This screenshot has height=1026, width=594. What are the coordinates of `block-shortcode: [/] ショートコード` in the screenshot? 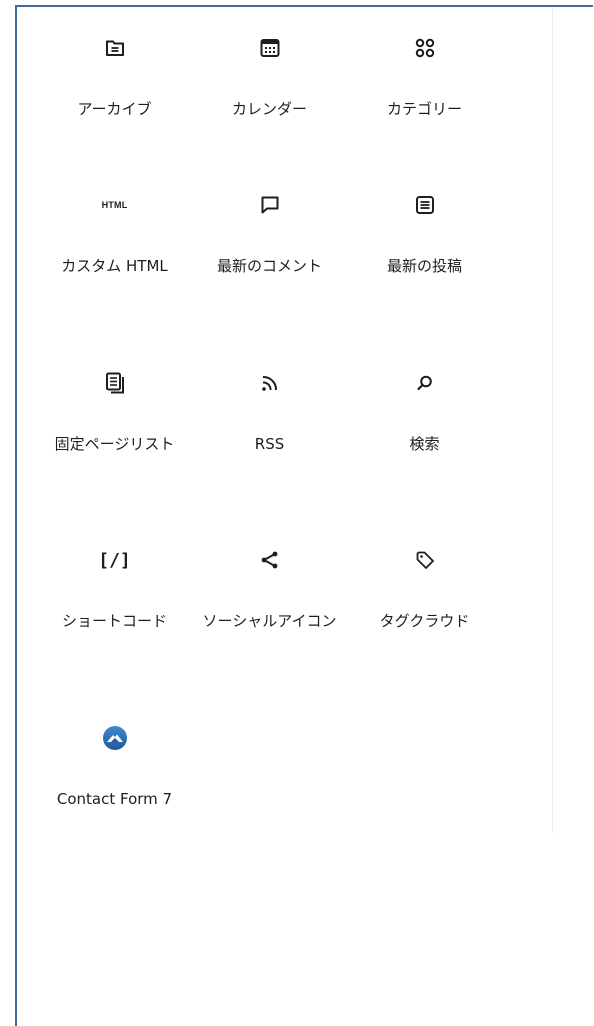 It's located at (114, 617).